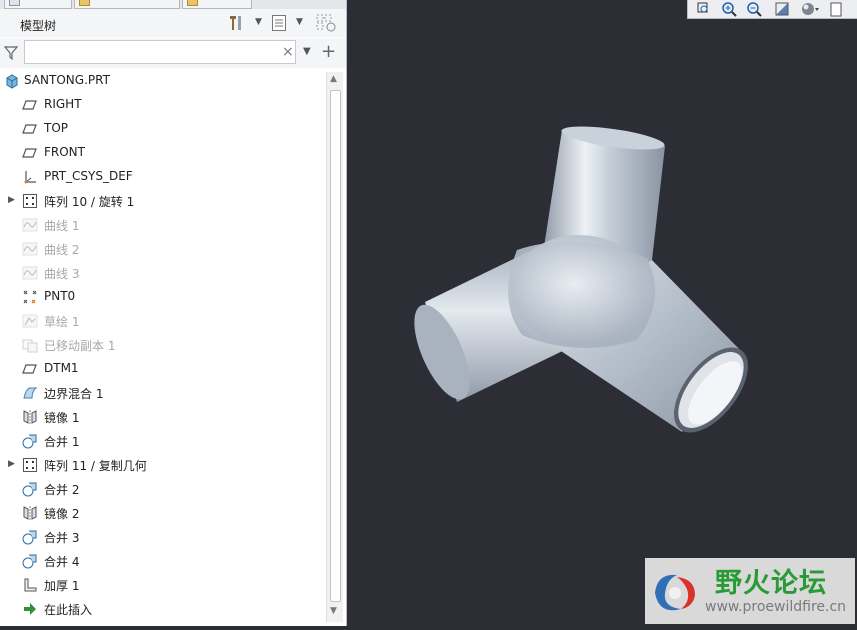 Image resolution: width=857 pixels, height=630 pixels. What do you see at coordinates (288, 52) in the screenshot?
I see `clear-search-icon: ×` at bounding box center [288, 52].